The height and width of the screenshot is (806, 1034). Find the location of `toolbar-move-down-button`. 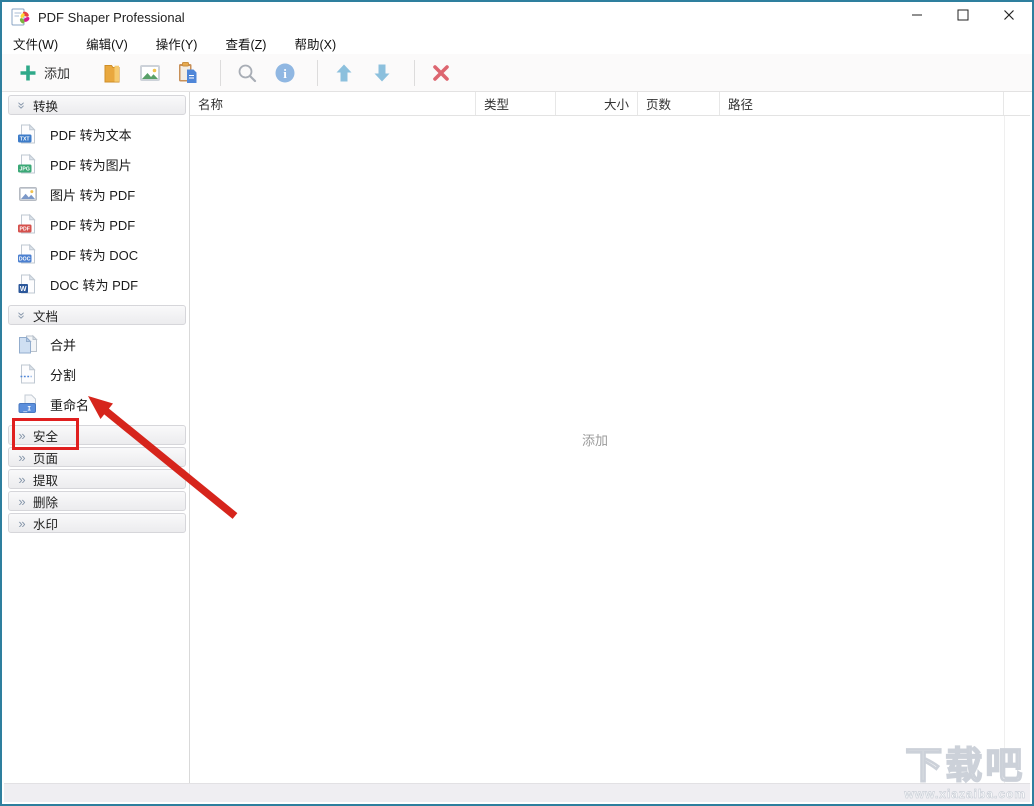

toolbar-move-down-button is located at coordinates (382, 73).